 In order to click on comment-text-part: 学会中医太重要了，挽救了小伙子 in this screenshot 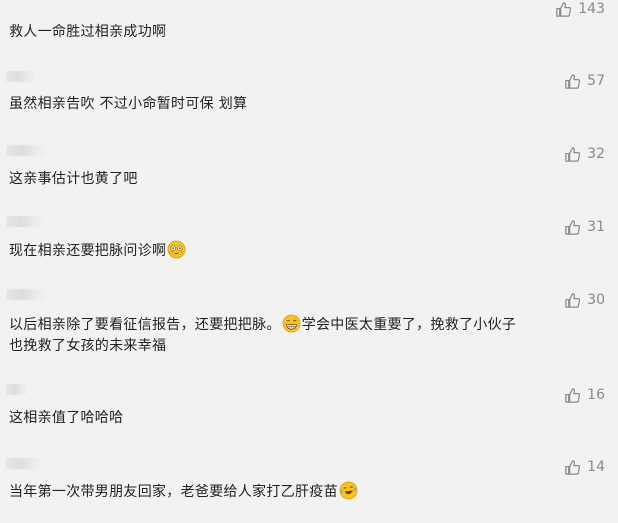, I will do `click(409, 325)`.